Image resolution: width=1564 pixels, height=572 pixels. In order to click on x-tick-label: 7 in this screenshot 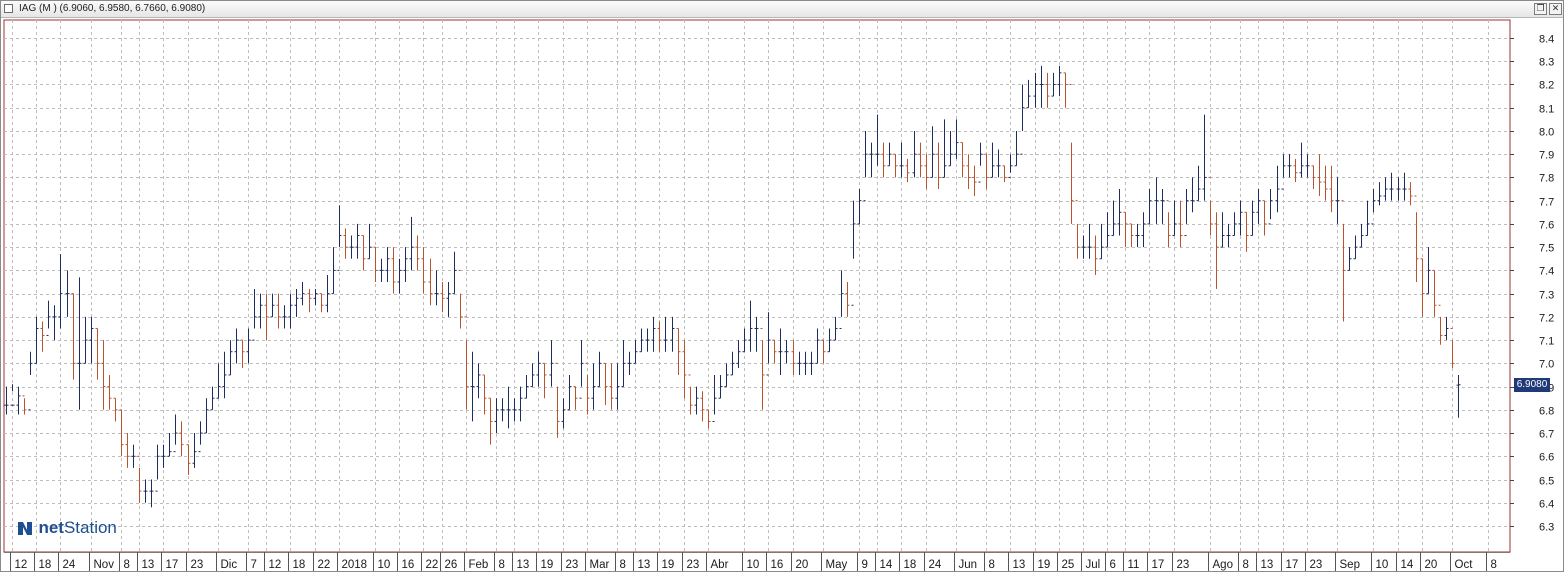, I will do `click(254, 565)`.